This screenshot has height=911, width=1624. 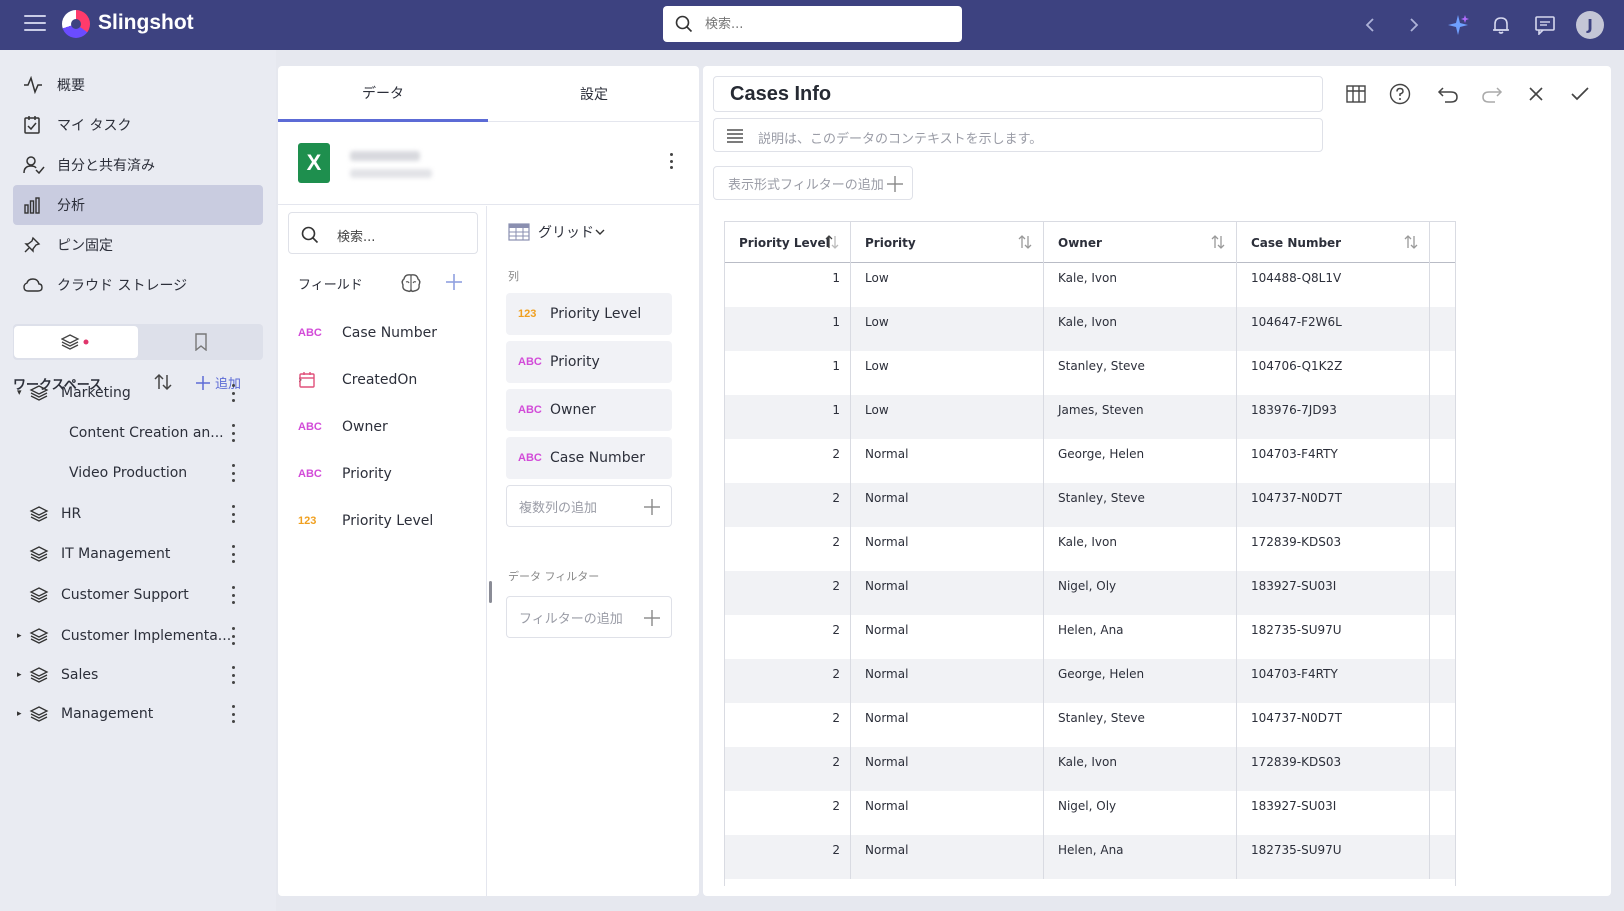 What do you see at coordinates (343, 427) in the screenshot?
I see `field-owner: ABC Owner` at bounding box center [343, 427].